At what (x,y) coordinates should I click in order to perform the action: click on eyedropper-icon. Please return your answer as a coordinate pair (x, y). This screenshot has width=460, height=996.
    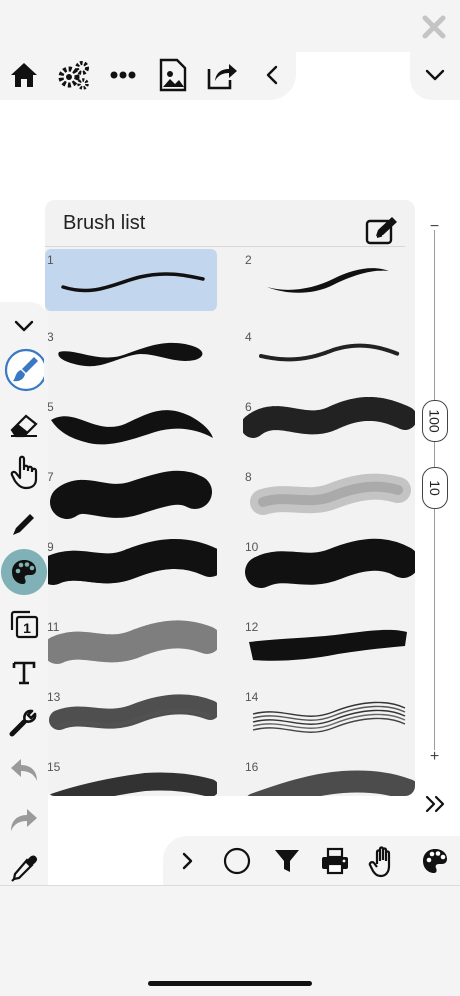
    Looking at the image, I should click on (24, 868).